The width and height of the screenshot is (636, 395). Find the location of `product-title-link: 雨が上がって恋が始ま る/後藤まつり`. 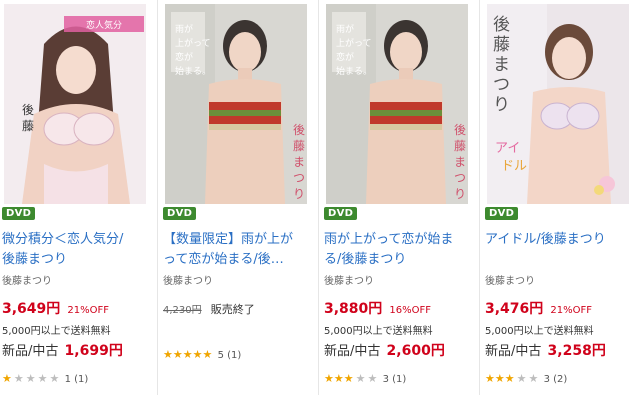

product-title-link: 雨が上がって恋が始ま る/後藤まつり is located at coordinates (399, 250).